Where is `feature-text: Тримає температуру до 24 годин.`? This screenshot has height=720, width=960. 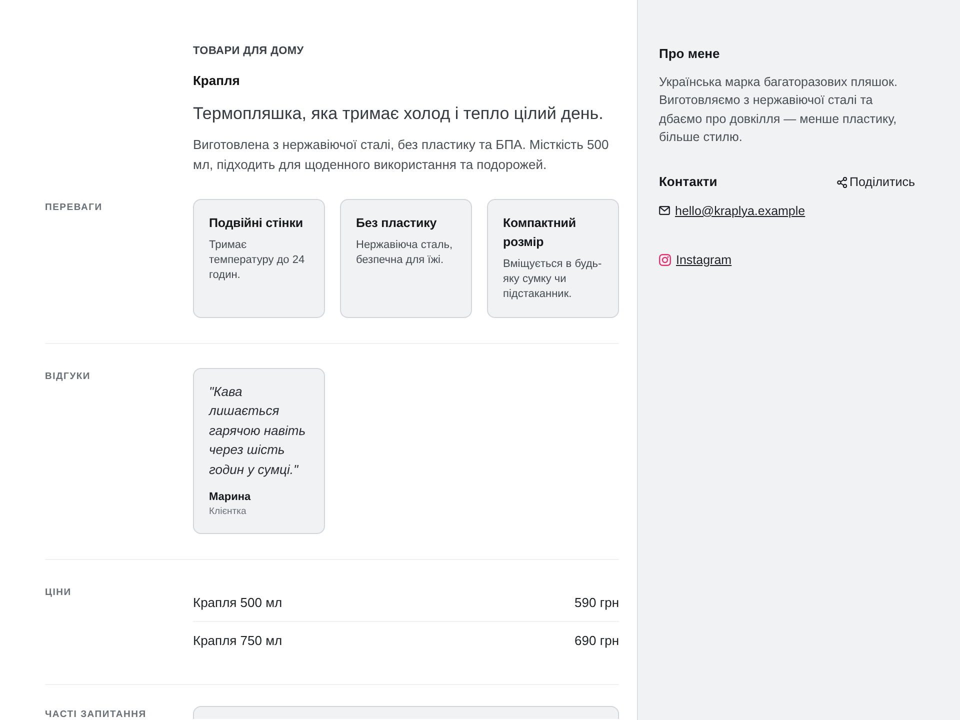
feature-text: Тримає температуру до 24 годин. is located at coordinates (257, 260).